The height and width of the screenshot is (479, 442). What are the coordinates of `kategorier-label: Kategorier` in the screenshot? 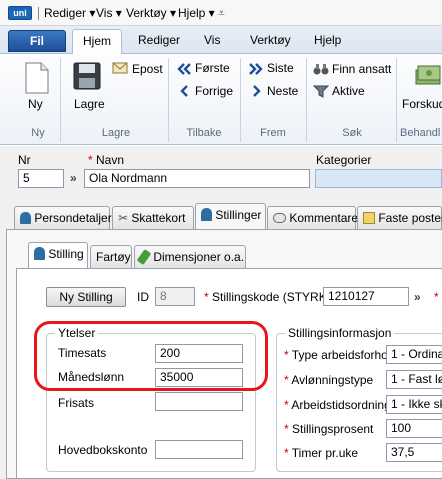 It's located at (344, 160).